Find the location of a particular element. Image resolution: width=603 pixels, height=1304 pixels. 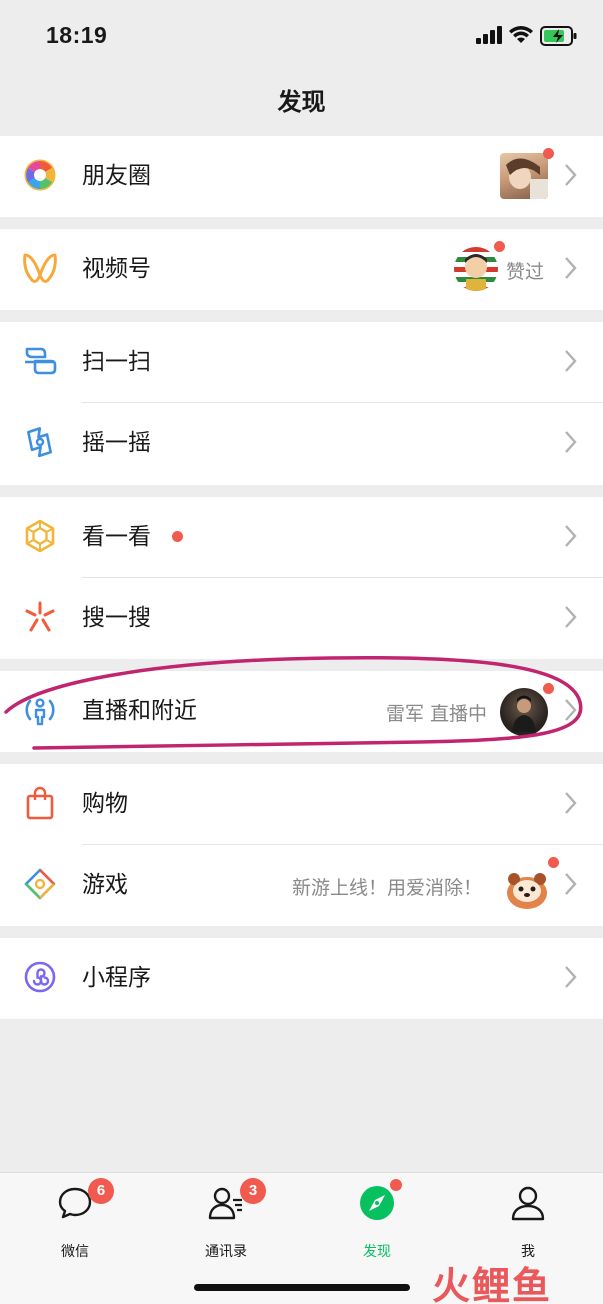

row-label: 视频号 is located at coordinates (116, 269).